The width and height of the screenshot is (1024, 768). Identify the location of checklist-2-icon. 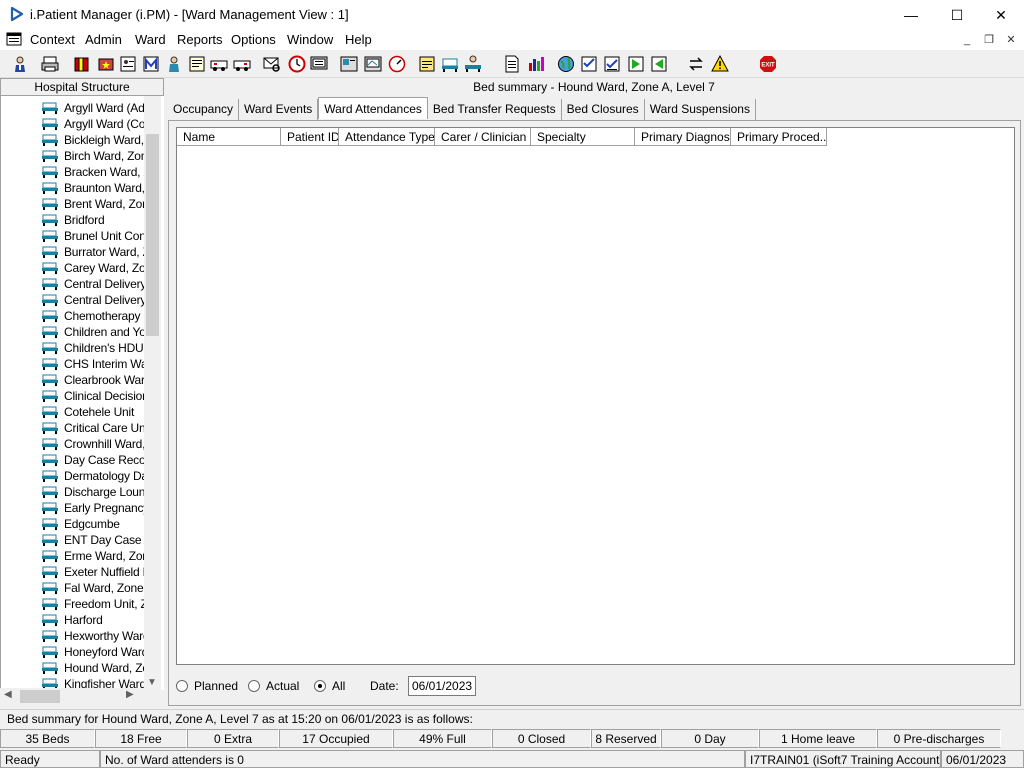
(612, 64).